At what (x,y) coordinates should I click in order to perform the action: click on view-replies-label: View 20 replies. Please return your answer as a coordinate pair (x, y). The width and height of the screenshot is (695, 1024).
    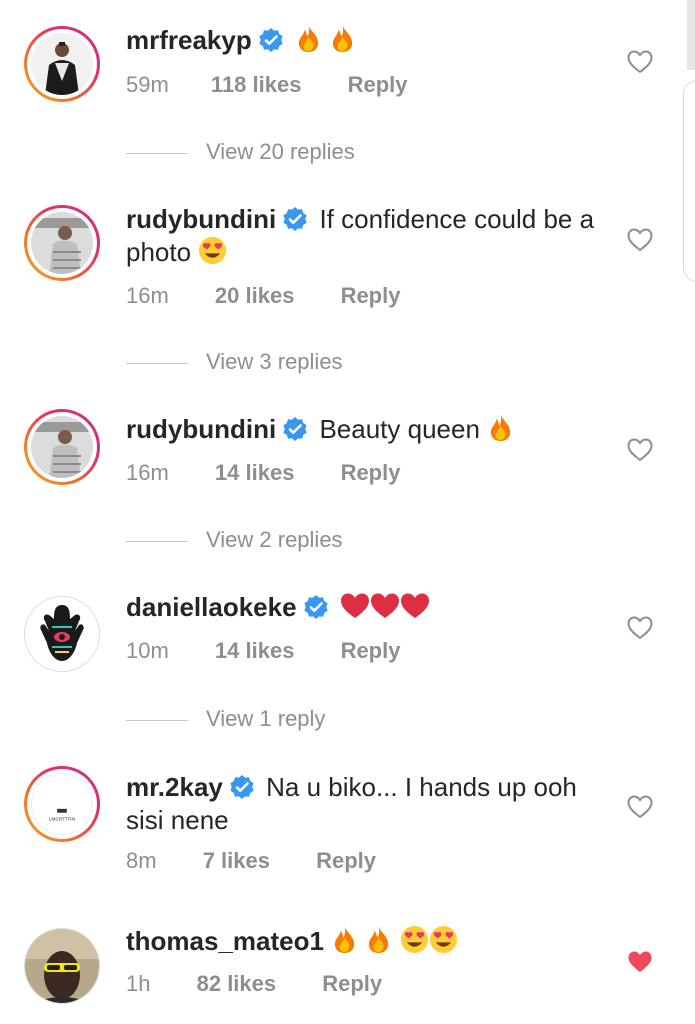
    Looking at the image, I should click on (280, 151).